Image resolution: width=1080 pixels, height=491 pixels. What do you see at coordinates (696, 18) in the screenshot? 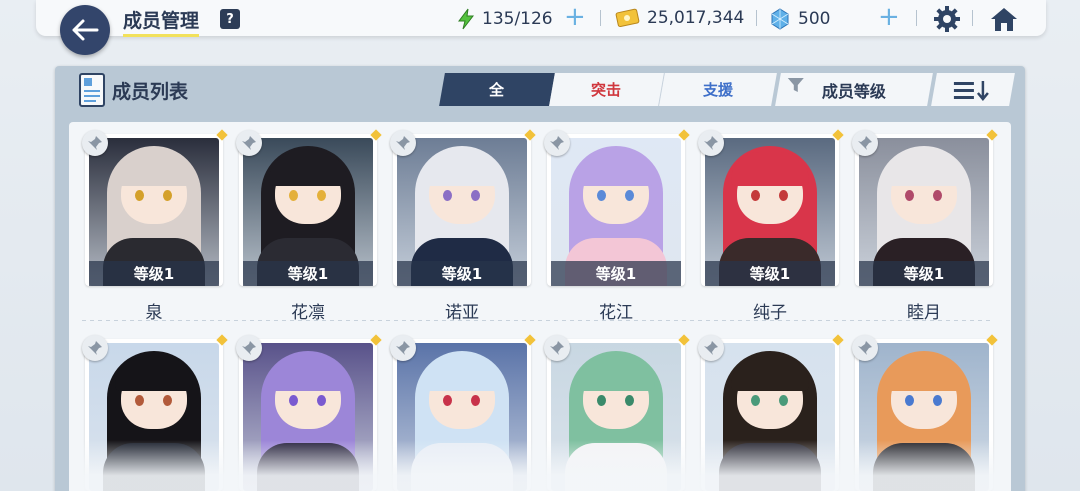
I see `credit-value: 25,017,344` at bounding box center [696, 18].